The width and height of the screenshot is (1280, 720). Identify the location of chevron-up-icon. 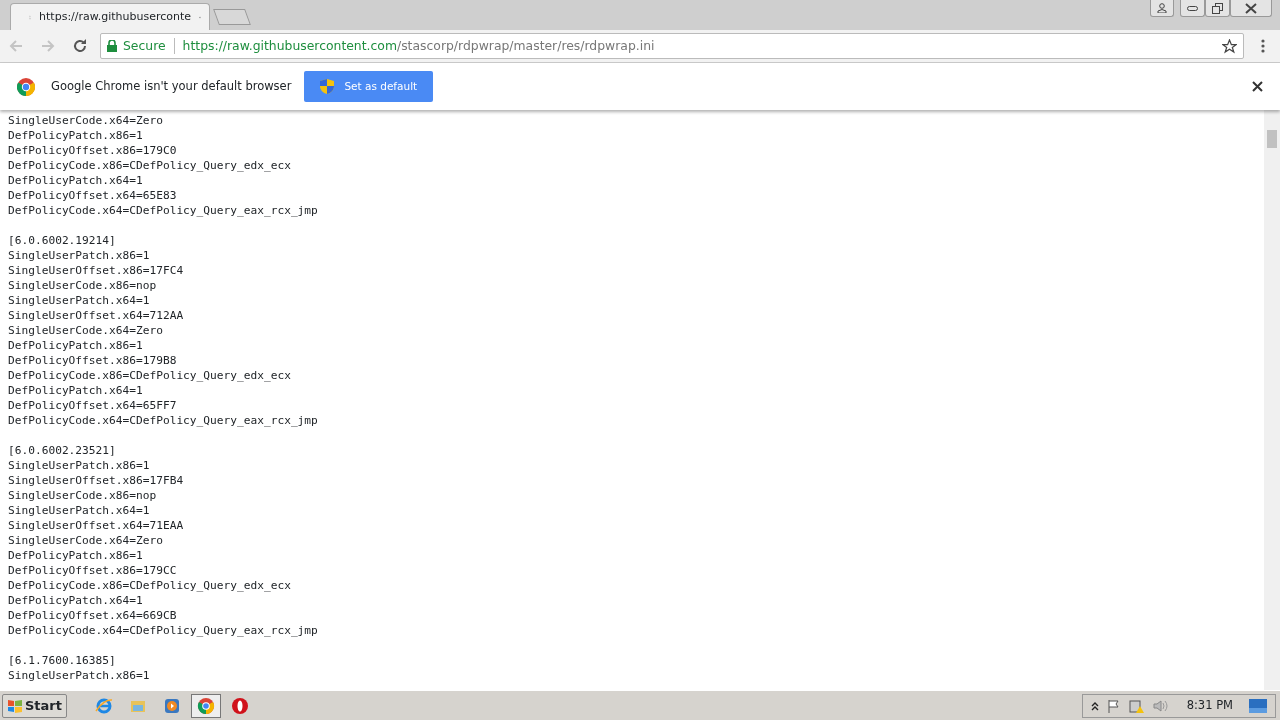
(1094, 705).